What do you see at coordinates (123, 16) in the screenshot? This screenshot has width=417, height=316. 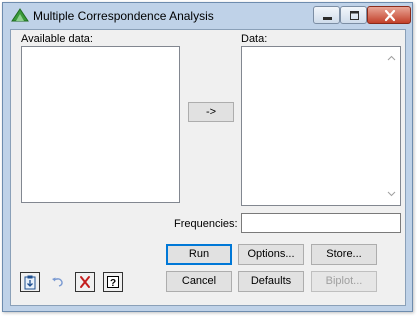 I see `window-title: Multiple Correspondence Analysis` at bounding box center [123, 16].